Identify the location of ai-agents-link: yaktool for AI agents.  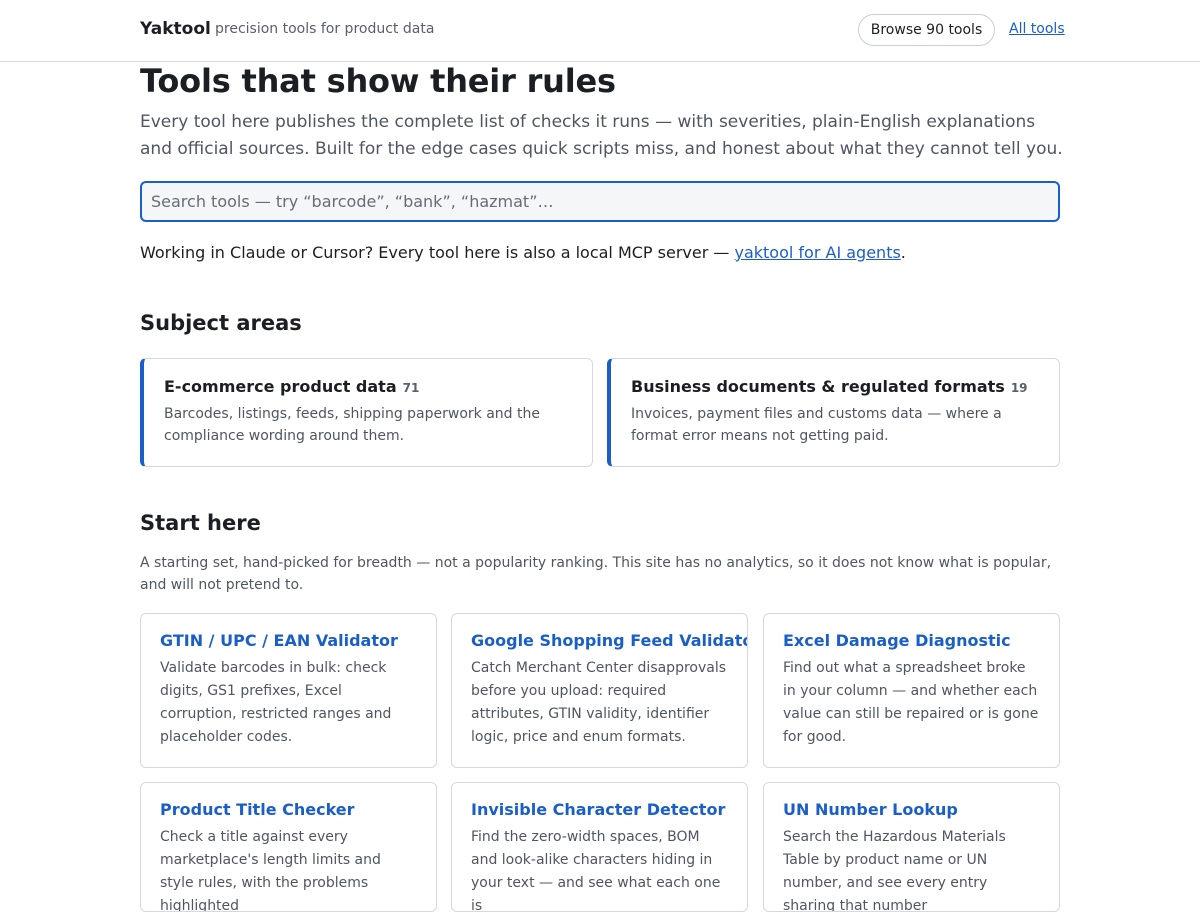
(817, 252).